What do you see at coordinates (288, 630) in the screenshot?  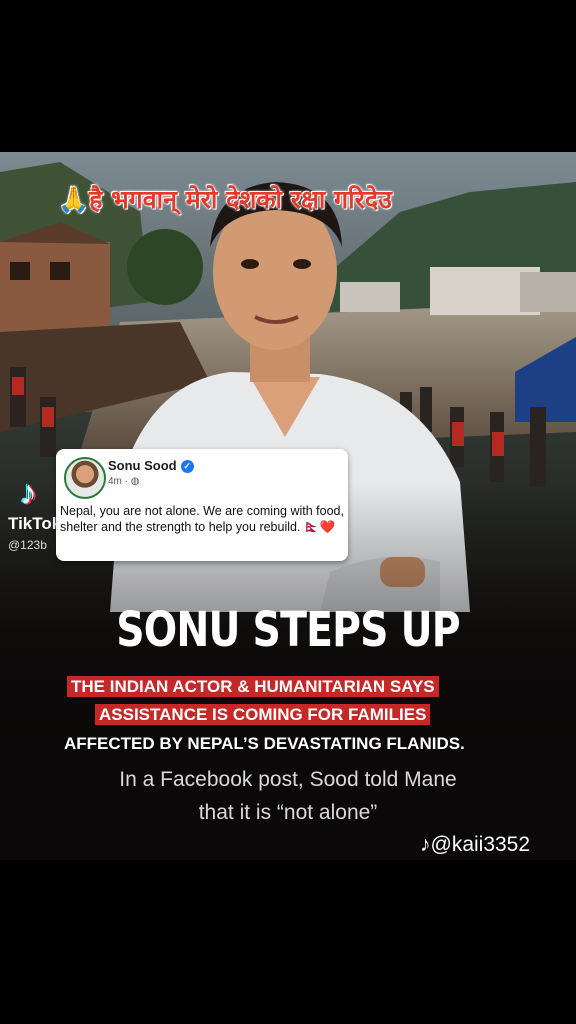 I see `headline: SONU STEPS UP` at bounding box center [288, 630].